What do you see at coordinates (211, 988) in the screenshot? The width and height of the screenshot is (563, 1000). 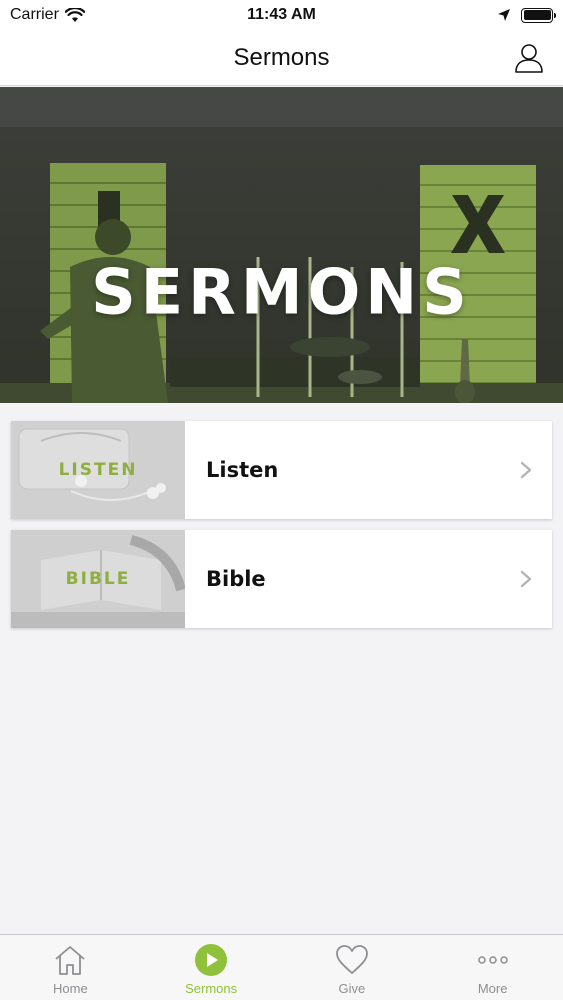 I see `tab-sermons-label: Sermons` at bounding box center [211, 988].